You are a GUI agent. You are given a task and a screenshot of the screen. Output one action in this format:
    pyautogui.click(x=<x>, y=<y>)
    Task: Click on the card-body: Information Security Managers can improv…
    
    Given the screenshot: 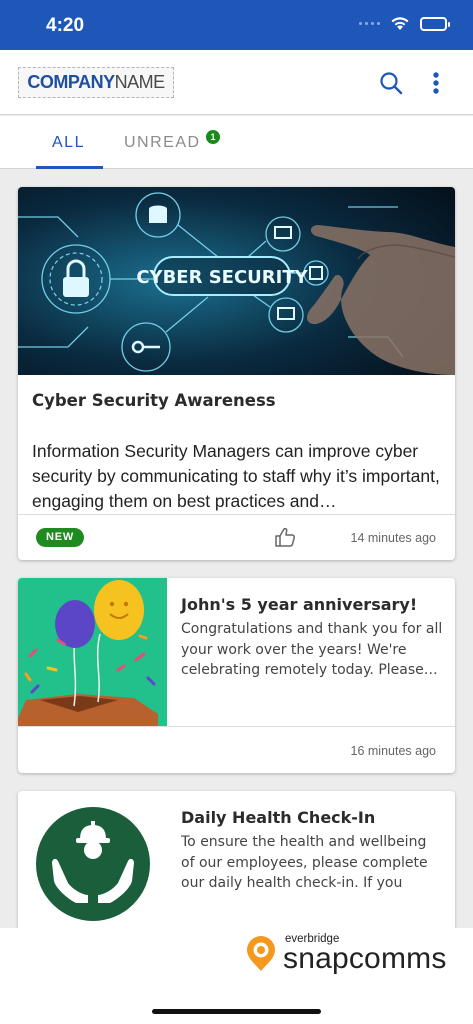 What is the action you would take?
    pyautogui.click(x=236, y=476)
    